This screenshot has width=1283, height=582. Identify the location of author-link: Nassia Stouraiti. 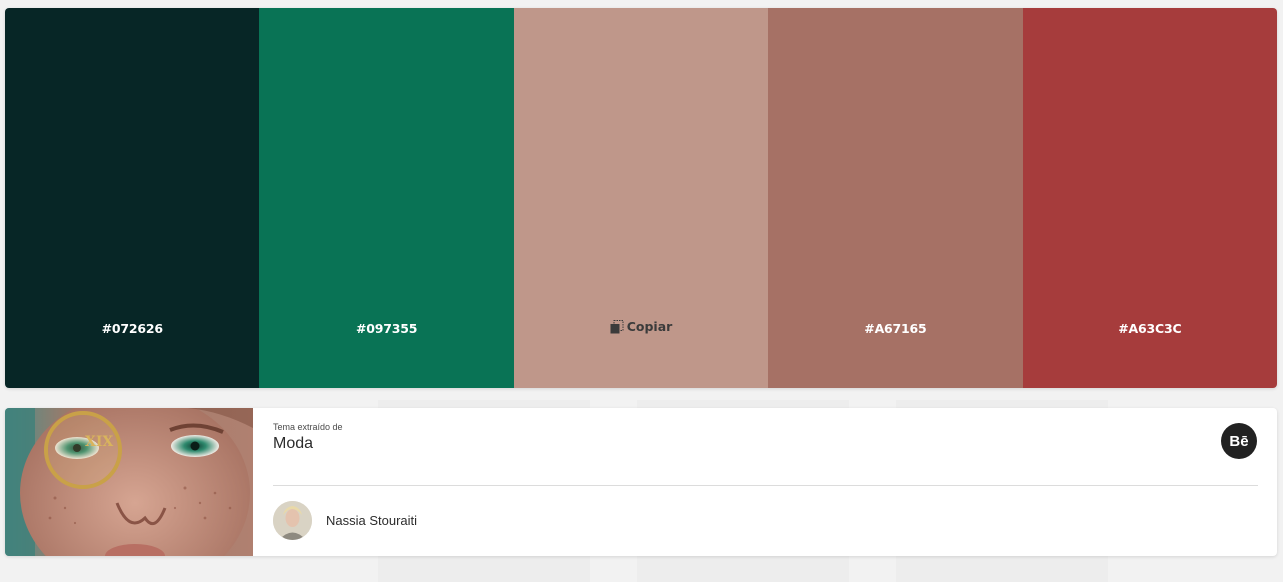
(345, 520).